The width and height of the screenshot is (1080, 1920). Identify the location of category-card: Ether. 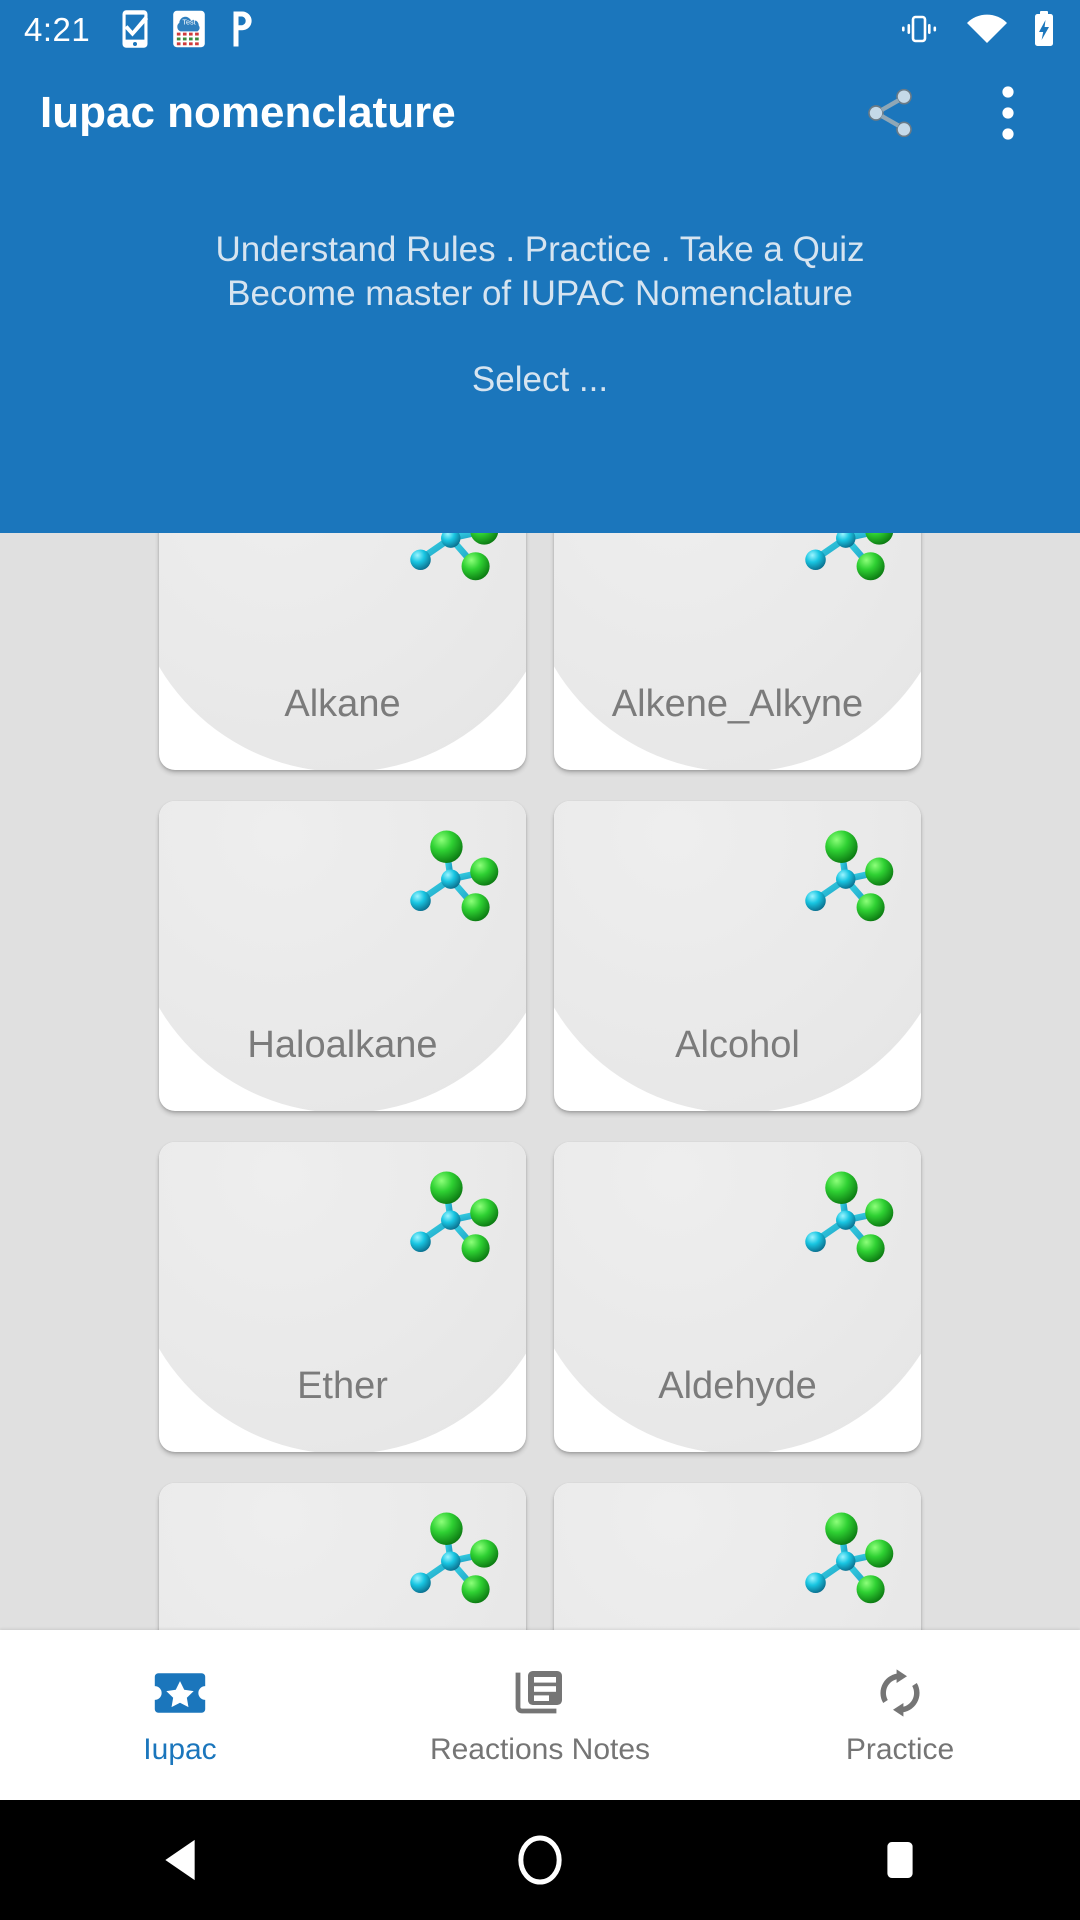
(342, 1297).